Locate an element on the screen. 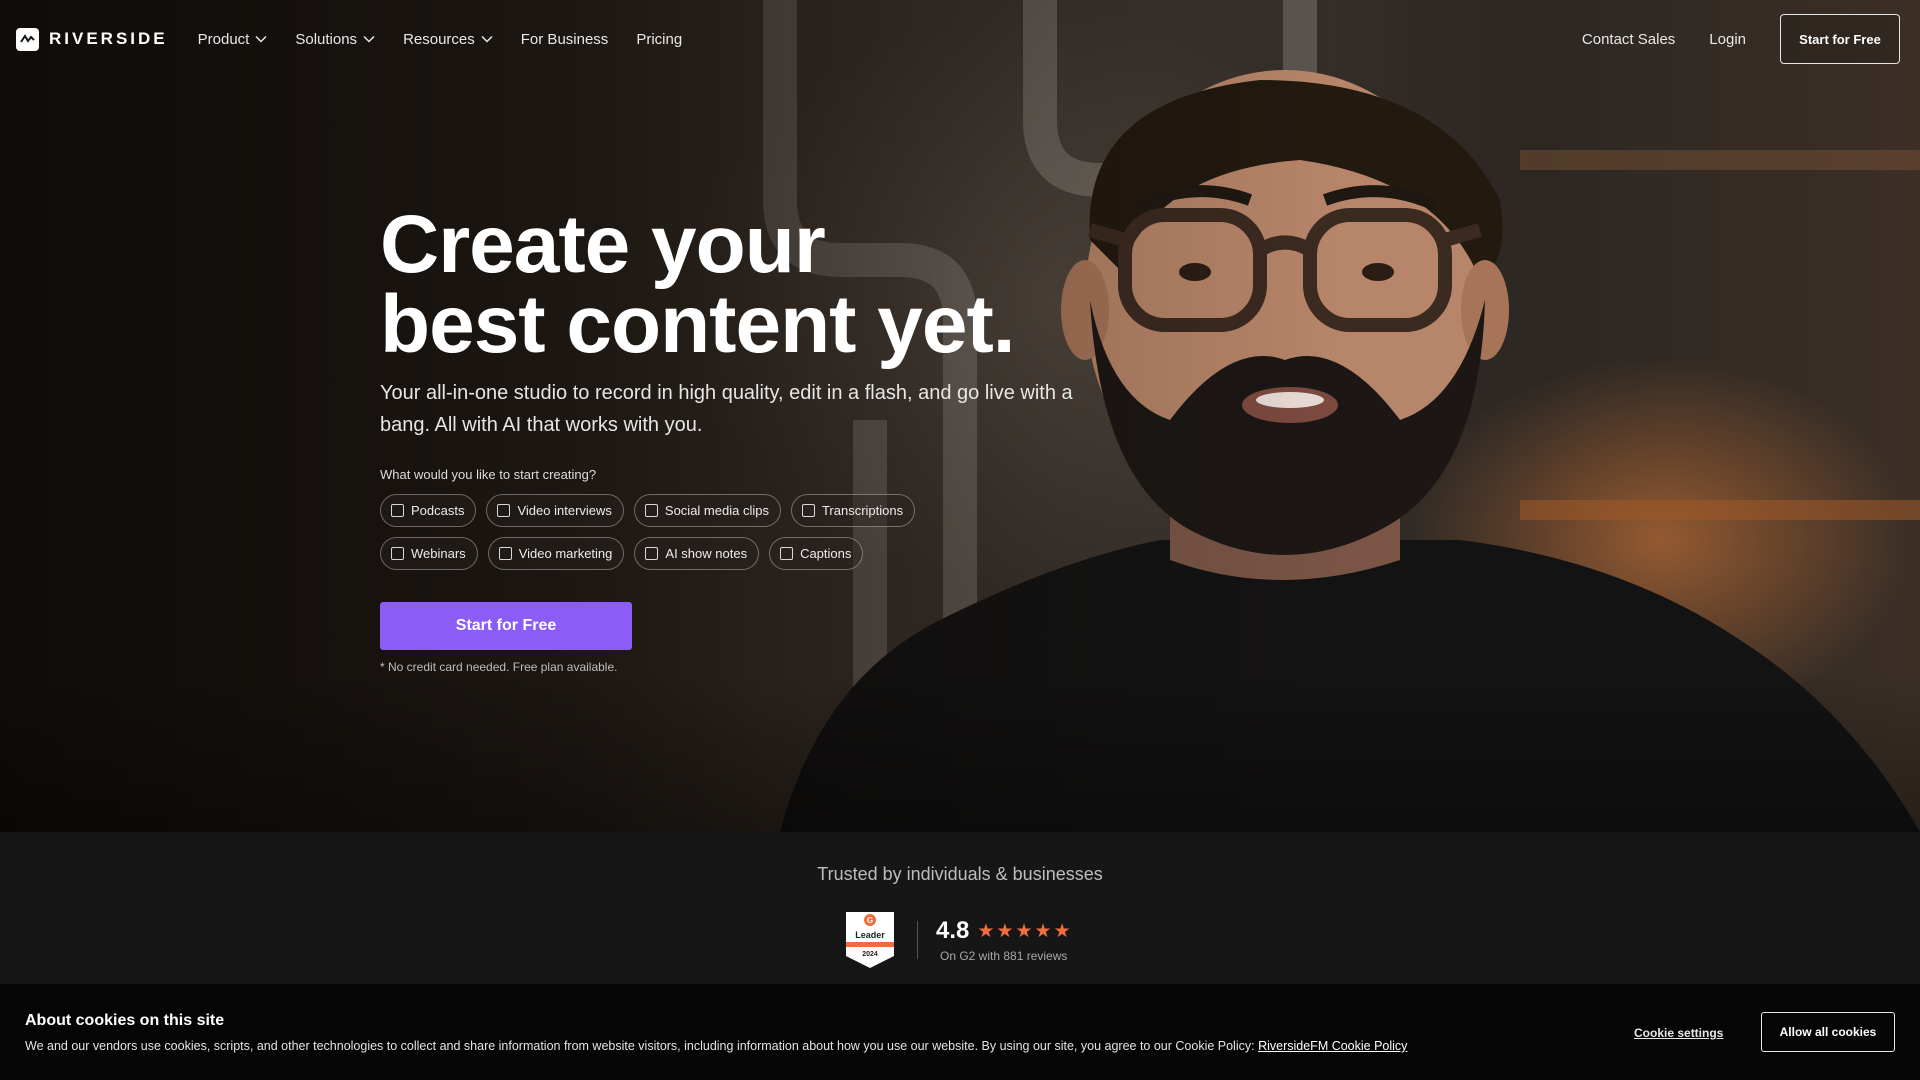  star-rating: ★ ★ ★ ★ ★ is located at coordinates (1023, 931).